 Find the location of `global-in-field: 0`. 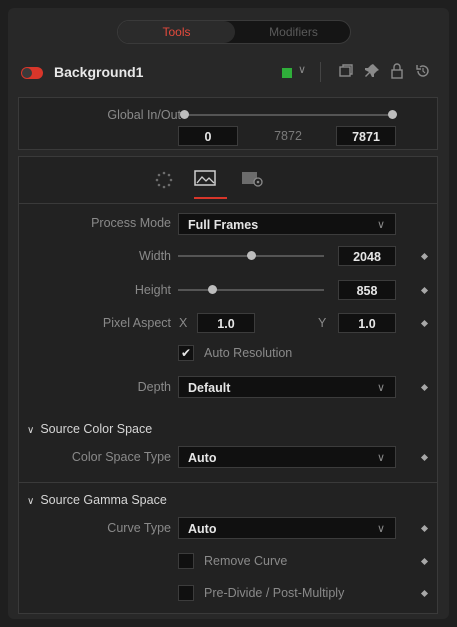

global-in-field: 0 is located at coordinates (208, 136).